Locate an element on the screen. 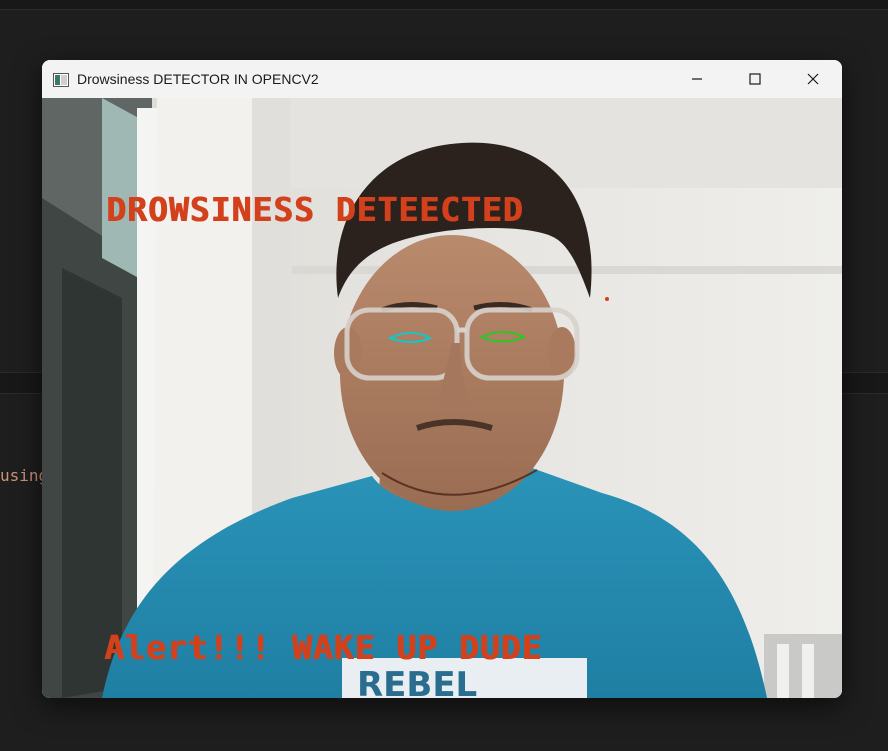 The height and width of the screenshot is (751, 888). minimize-button is located at coordinates (697, 79).